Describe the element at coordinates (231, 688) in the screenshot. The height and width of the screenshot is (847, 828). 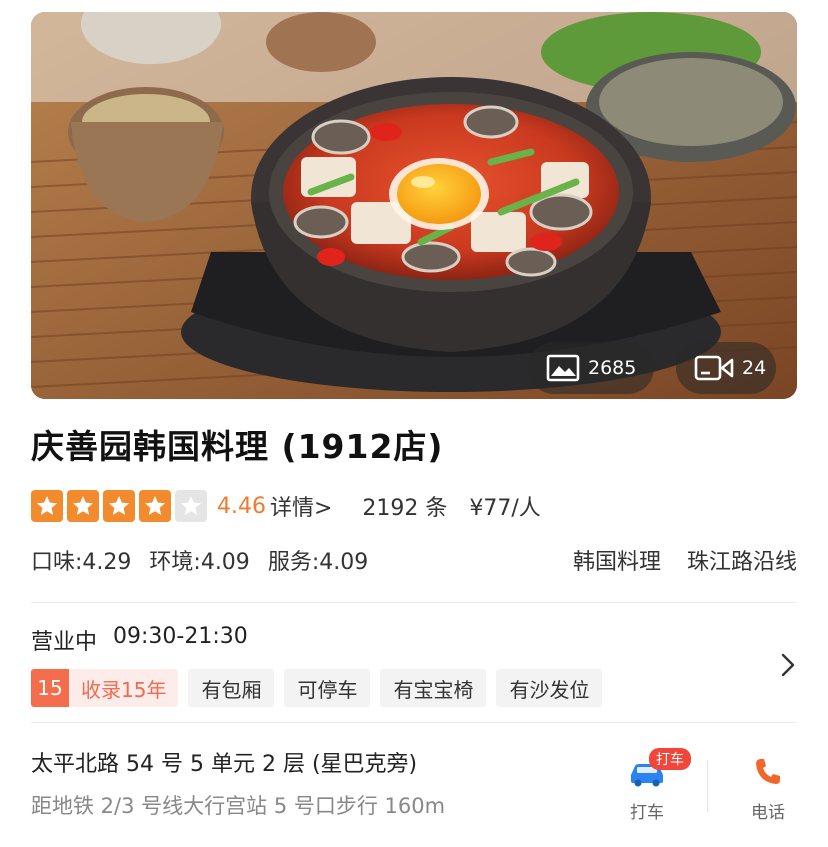
I see `feature-tag: 有包厢` at that location.